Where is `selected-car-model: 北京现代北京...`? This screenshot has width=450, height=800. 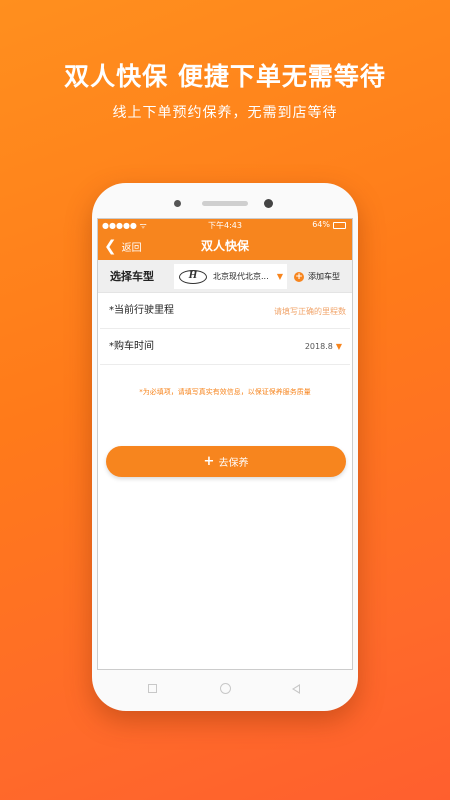
selected-car-model: 北京现代北京... is located at coordinates (241, 276).